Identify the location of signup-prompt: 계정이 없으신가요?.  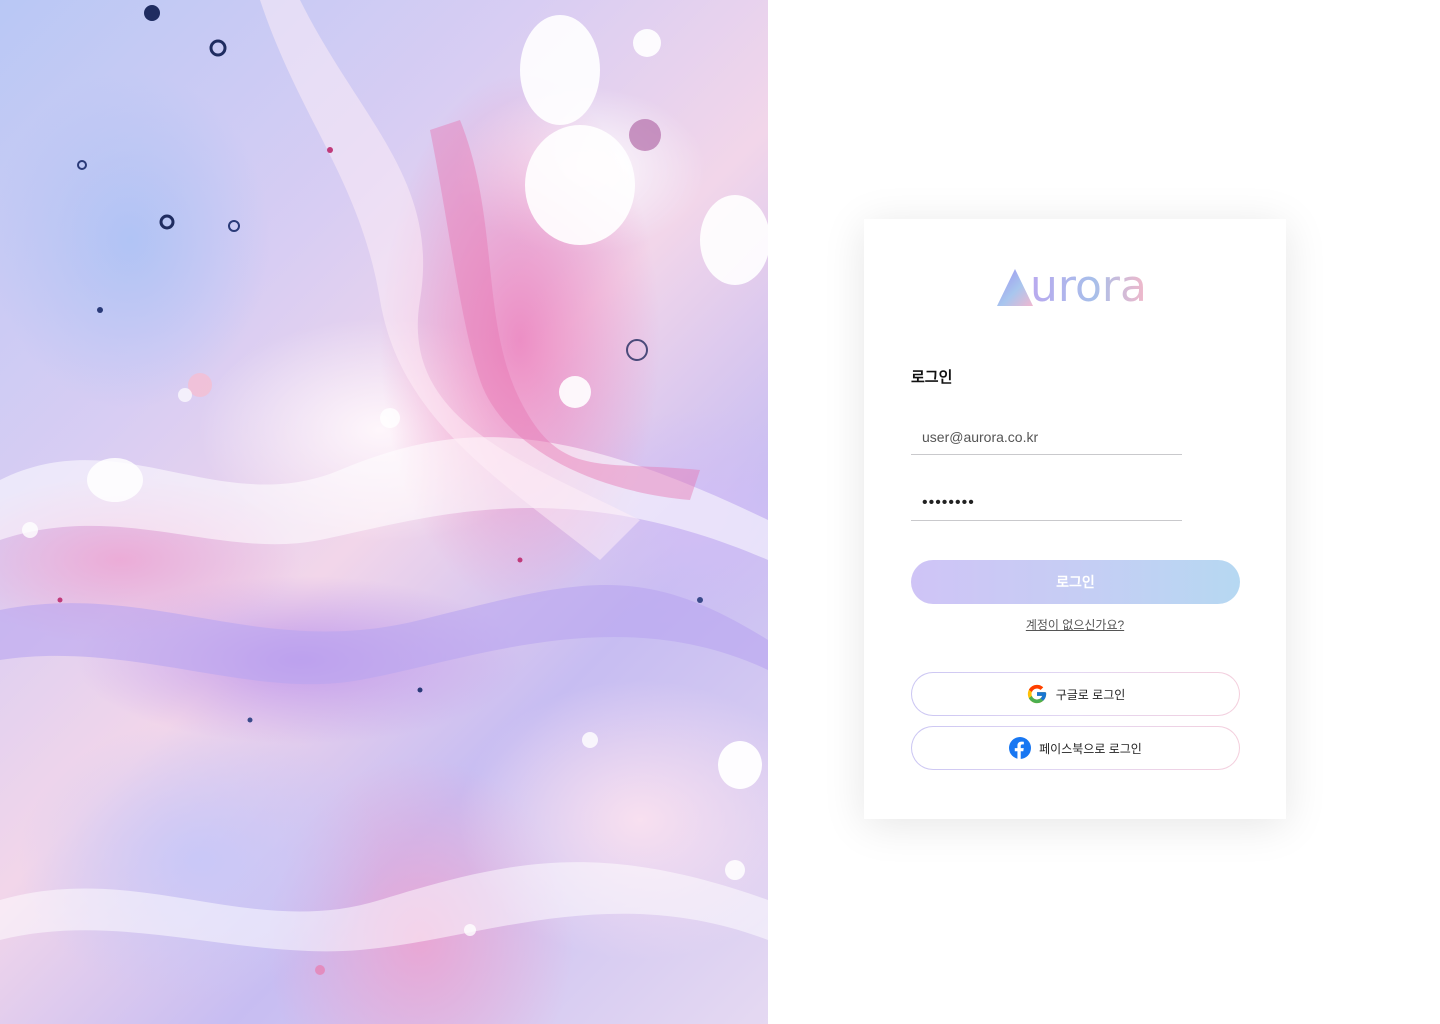
(1075, 624).